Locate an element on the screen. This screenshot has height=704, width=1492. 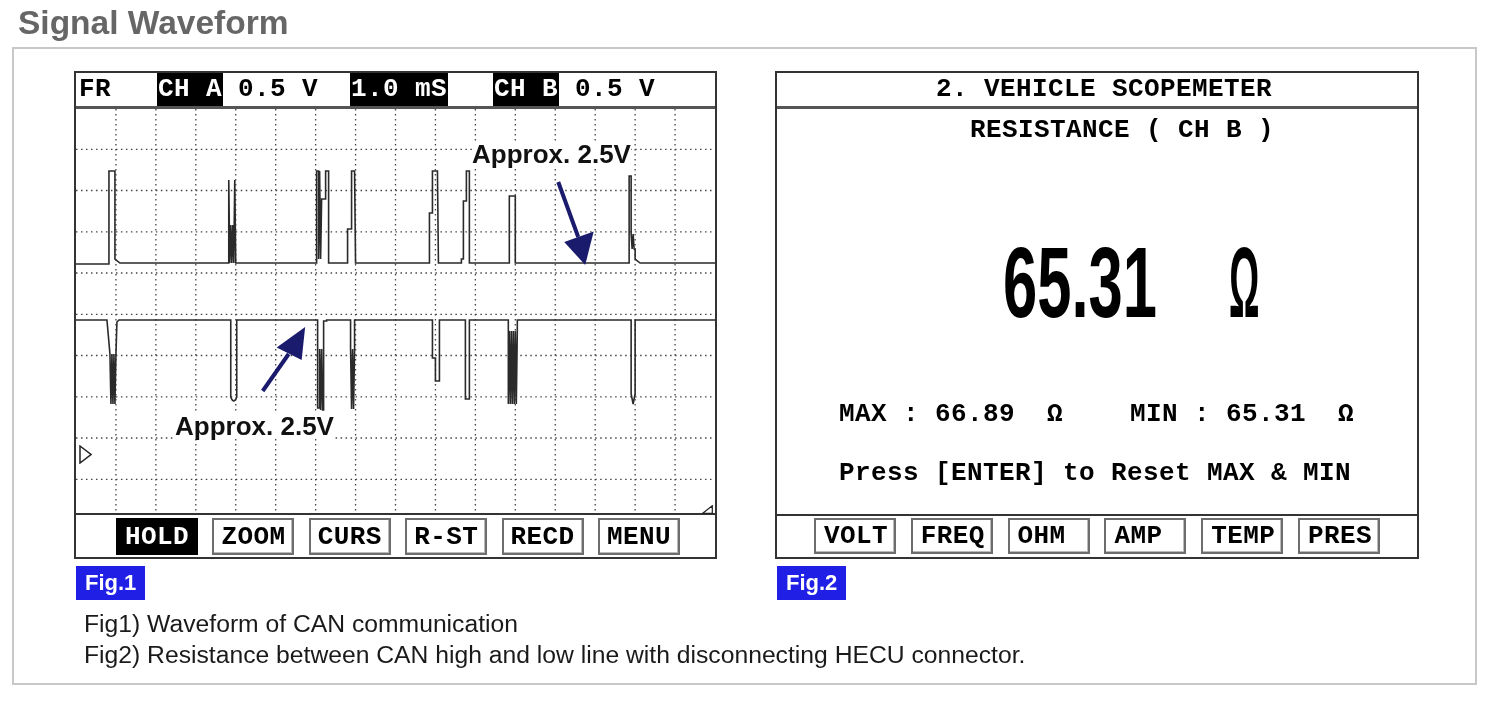
softkey-button: OHM is located at coordinates (1048, 536).